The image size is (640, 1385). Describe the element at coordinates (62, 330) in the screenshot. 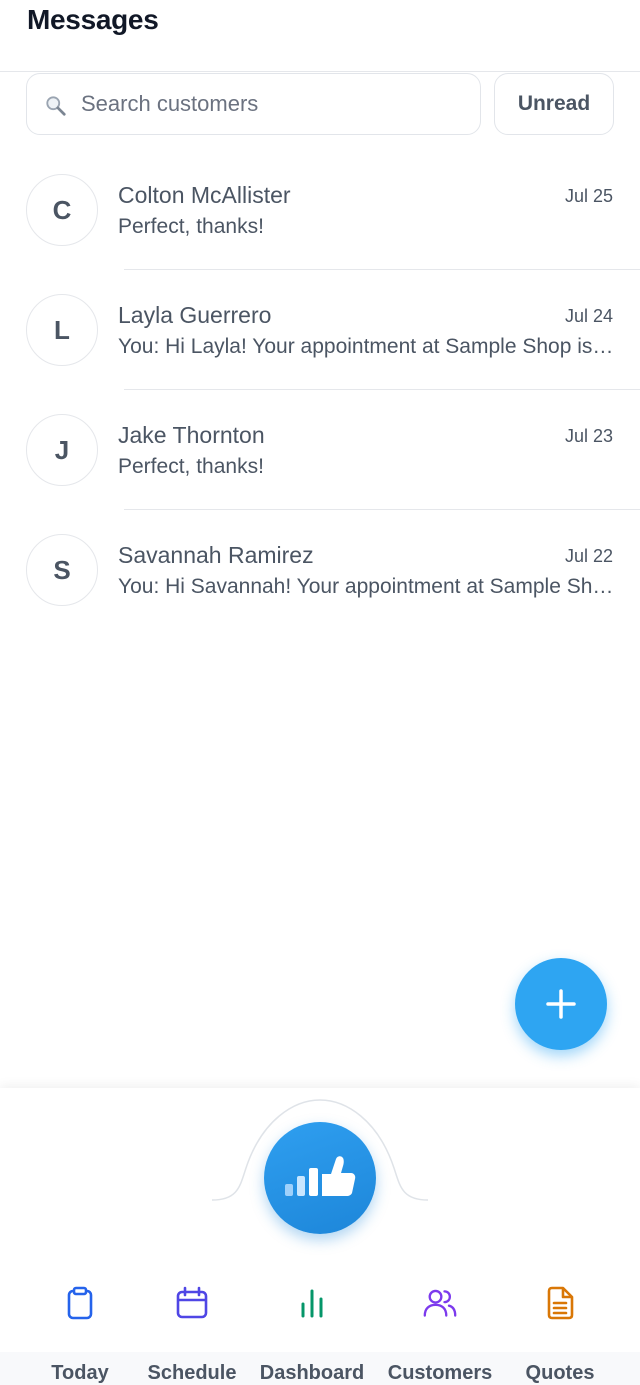

I see `avatar: L` at that location.